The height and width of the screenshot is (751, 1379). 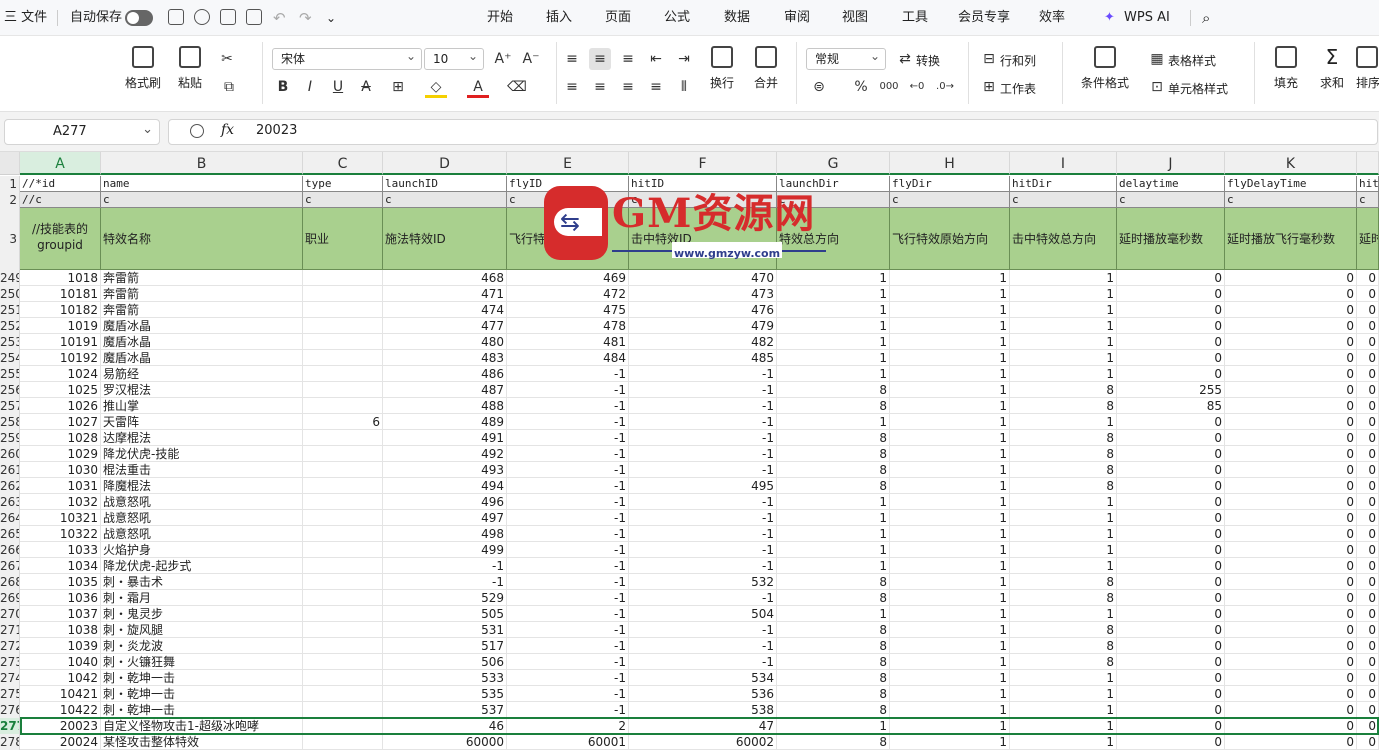 I want to click on table-cell: 46, so click(x=445, y=726).